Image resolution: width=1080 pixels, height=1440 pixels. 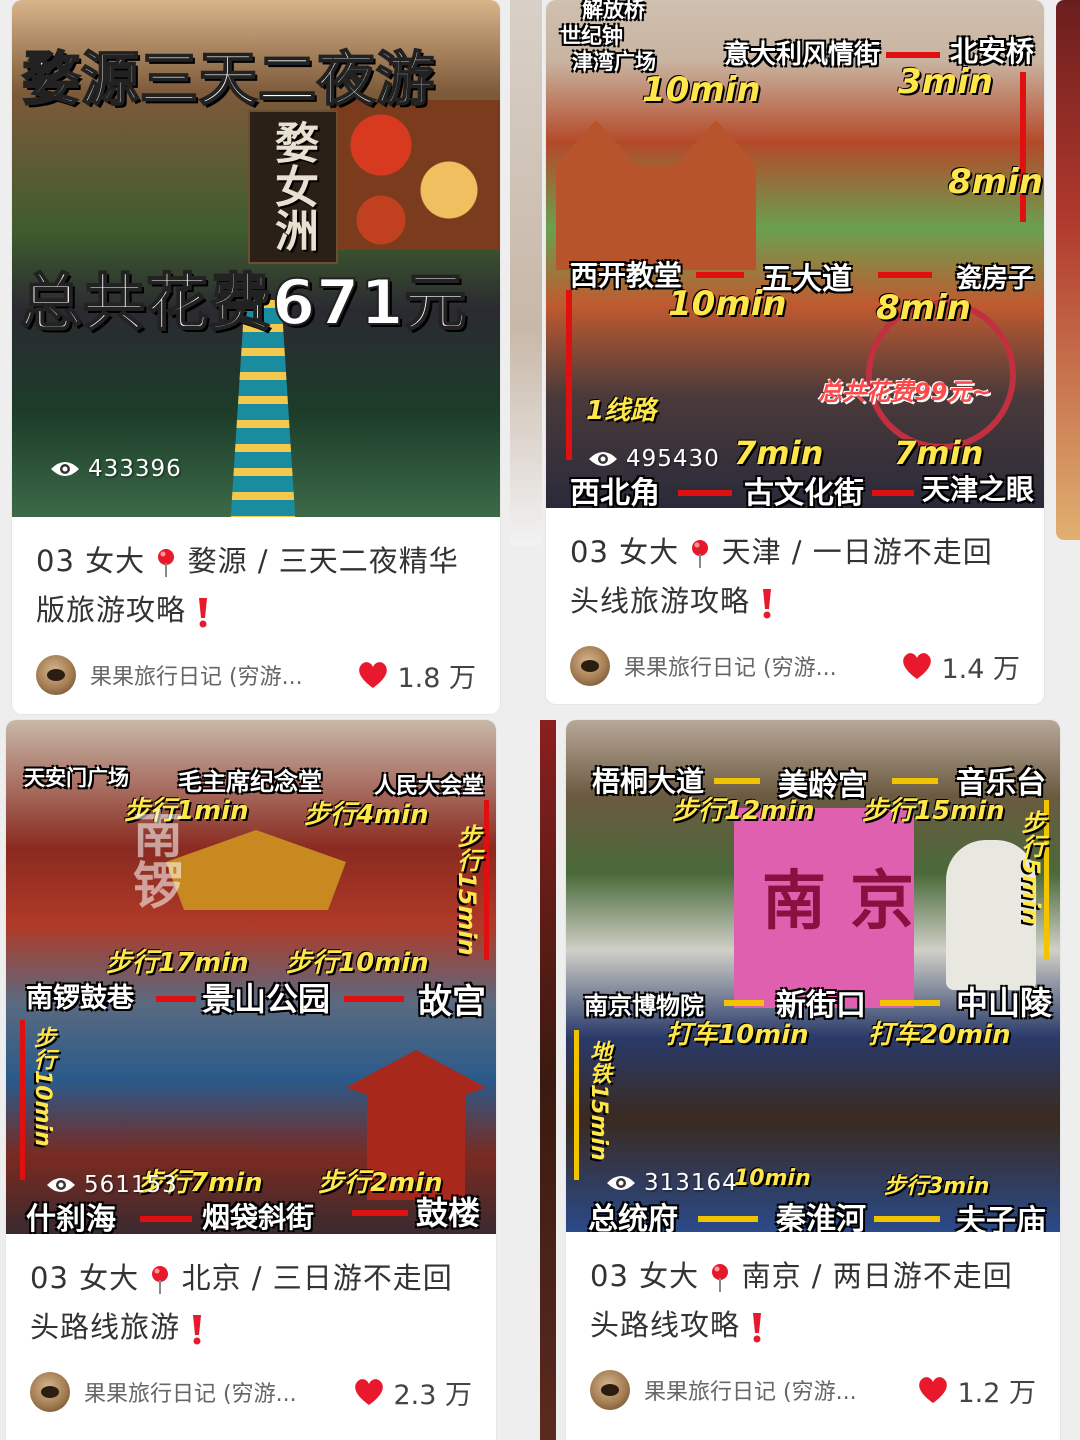 I want to click on time-label: 打车20min, so click(x=939, y=1035).